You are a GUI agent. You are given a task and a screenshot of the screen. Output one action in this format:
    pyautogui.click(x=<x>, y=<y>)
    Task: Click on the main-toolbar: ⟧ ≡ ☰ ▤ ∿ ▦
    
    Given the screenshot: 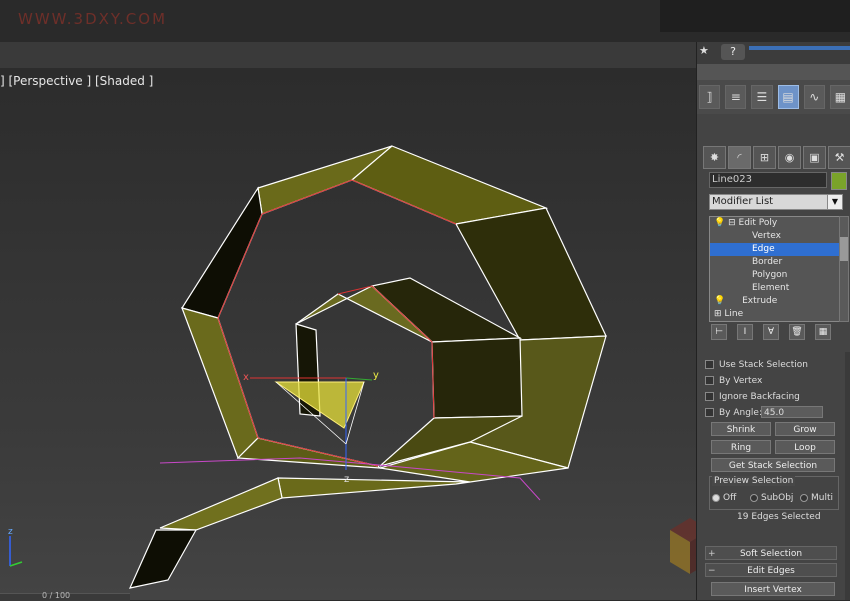 What is the action you would take?
    pyautogui.click(x=773, y=97)
    